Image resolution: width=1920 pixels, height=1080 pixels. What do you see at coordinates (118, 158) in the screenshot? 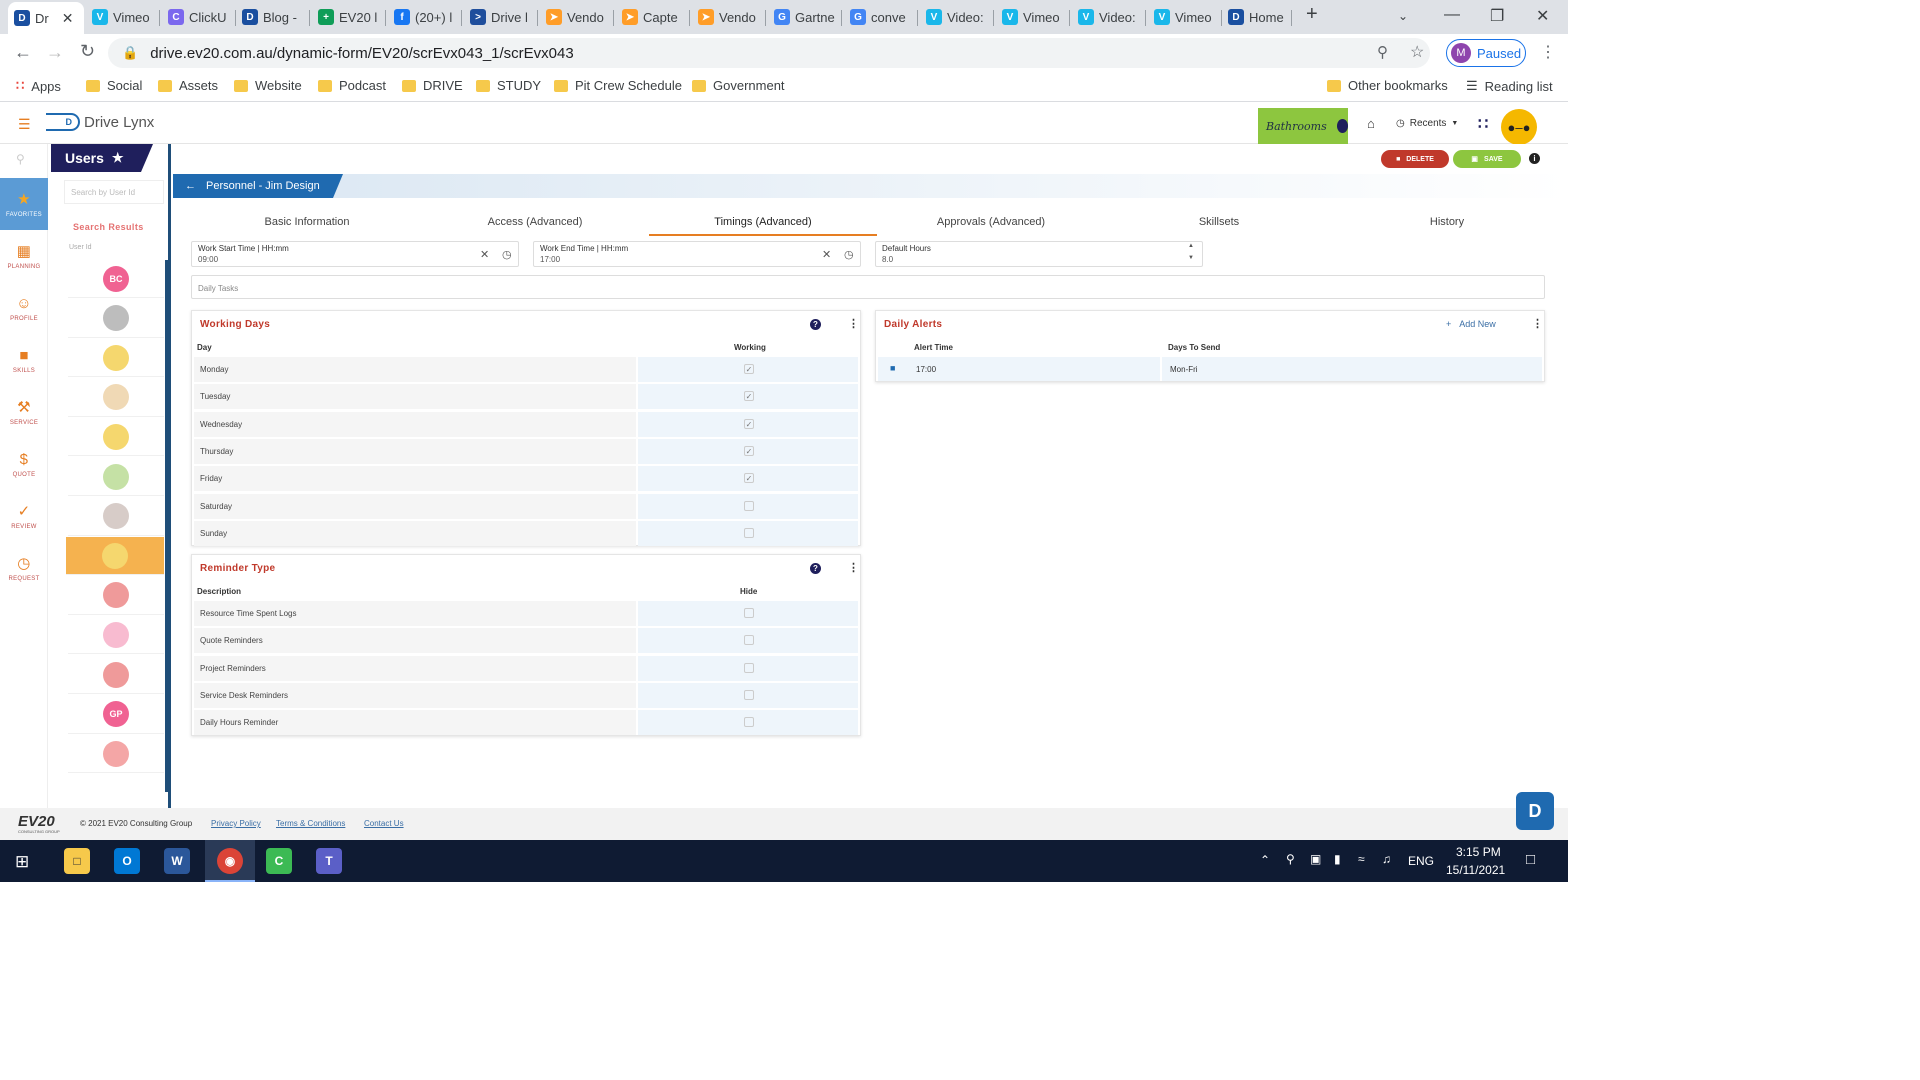
I see `star-icon: ★` at bounding box center [118, 158].